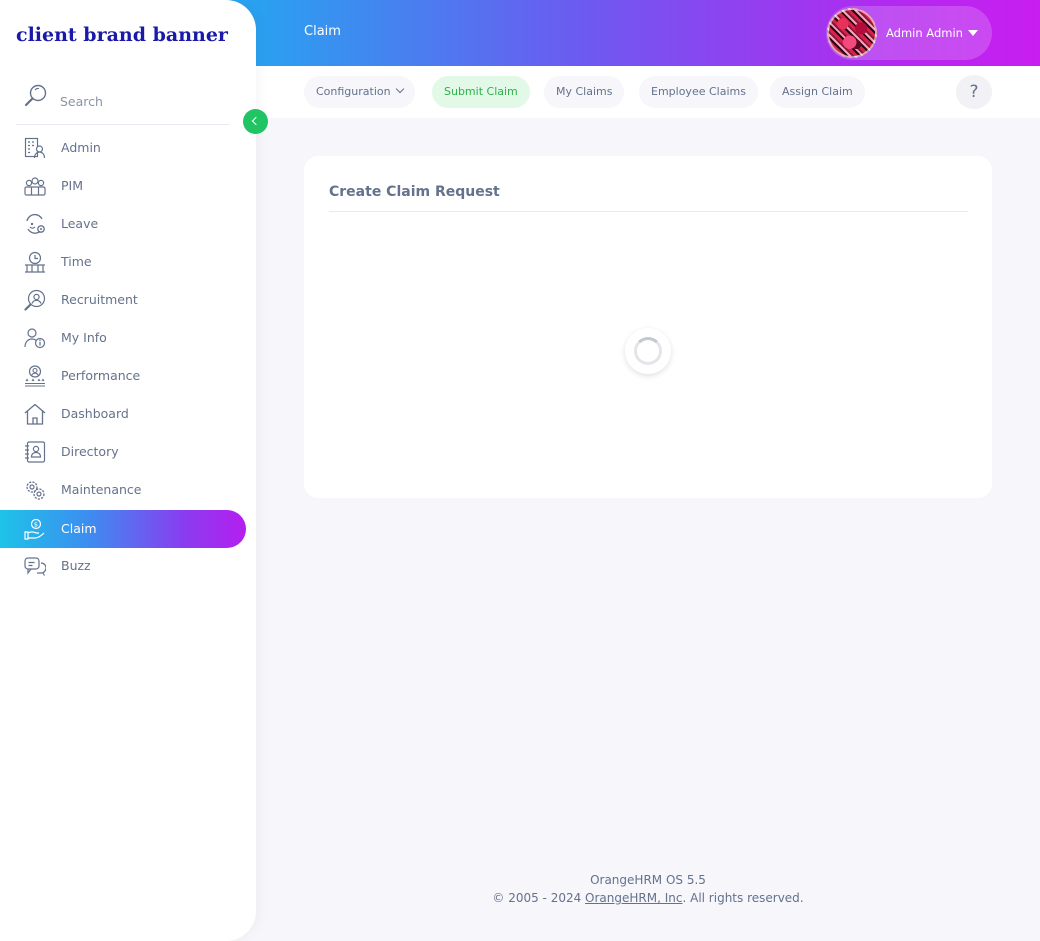 This screenshot has height=941, width=1040. Describe the element at coordinates (353, 91) in the screenshot. I see `tab-label: Configuration` at that location.